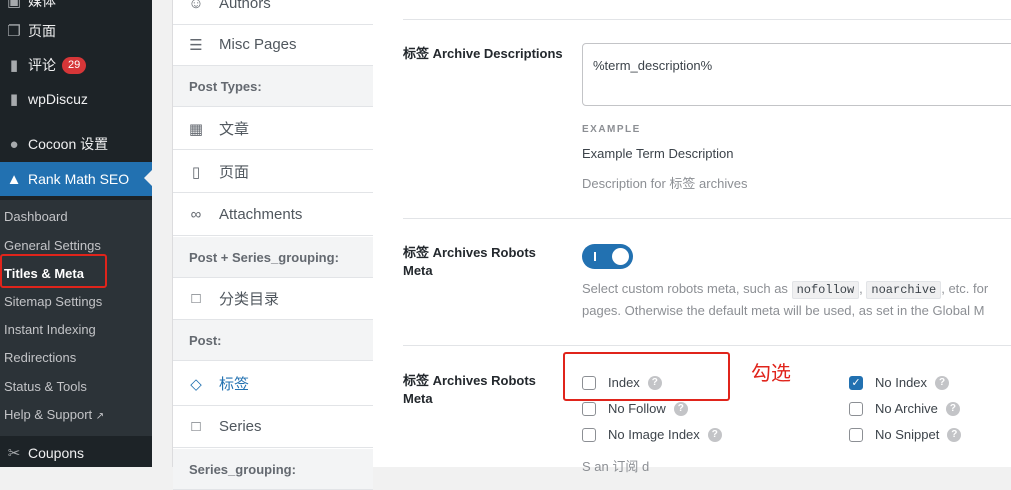 This screenshot has height=490, width=1011. Describe the element at coordinates (42, 31) in the screenshot. I see `menu-label: 页面` at that location.